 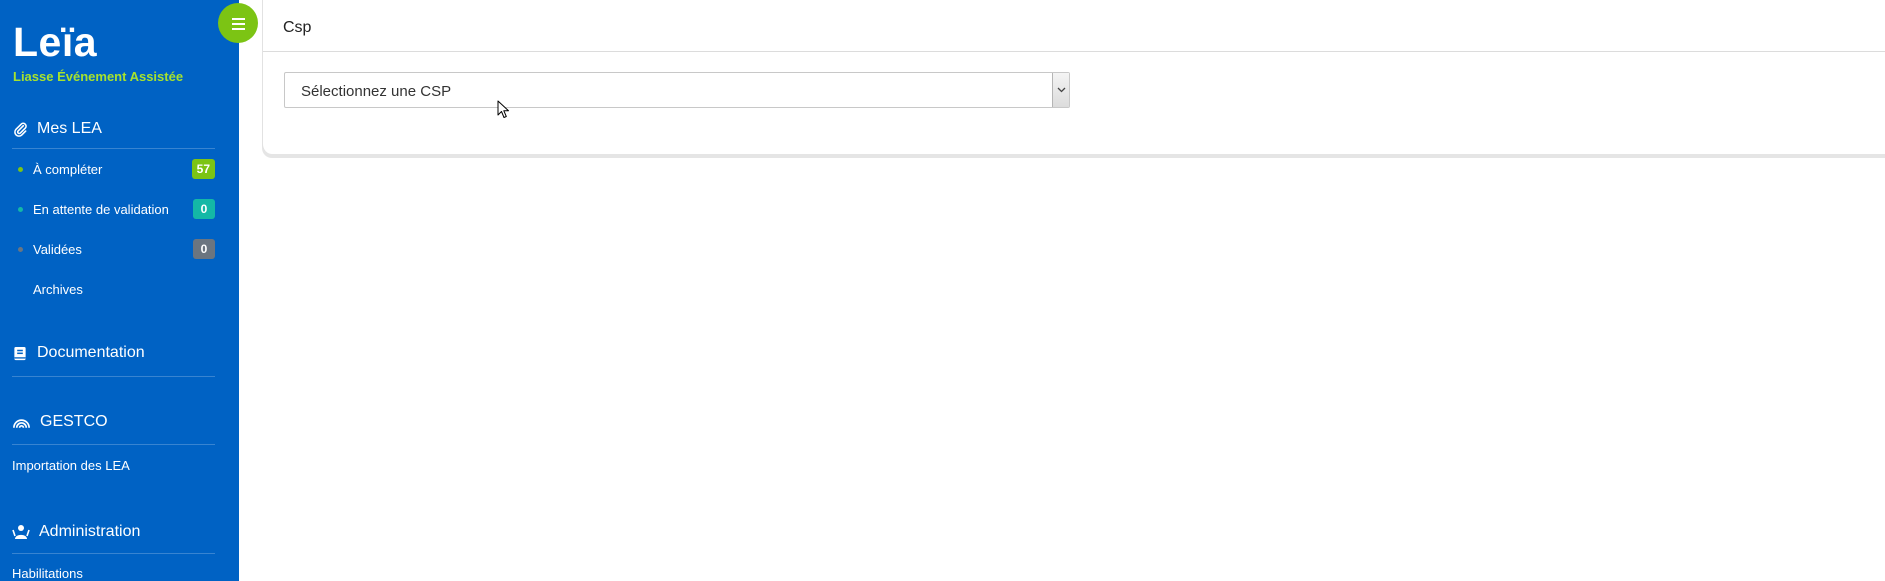 I want to click on users-cog-icon, so click(x=21, y=532).